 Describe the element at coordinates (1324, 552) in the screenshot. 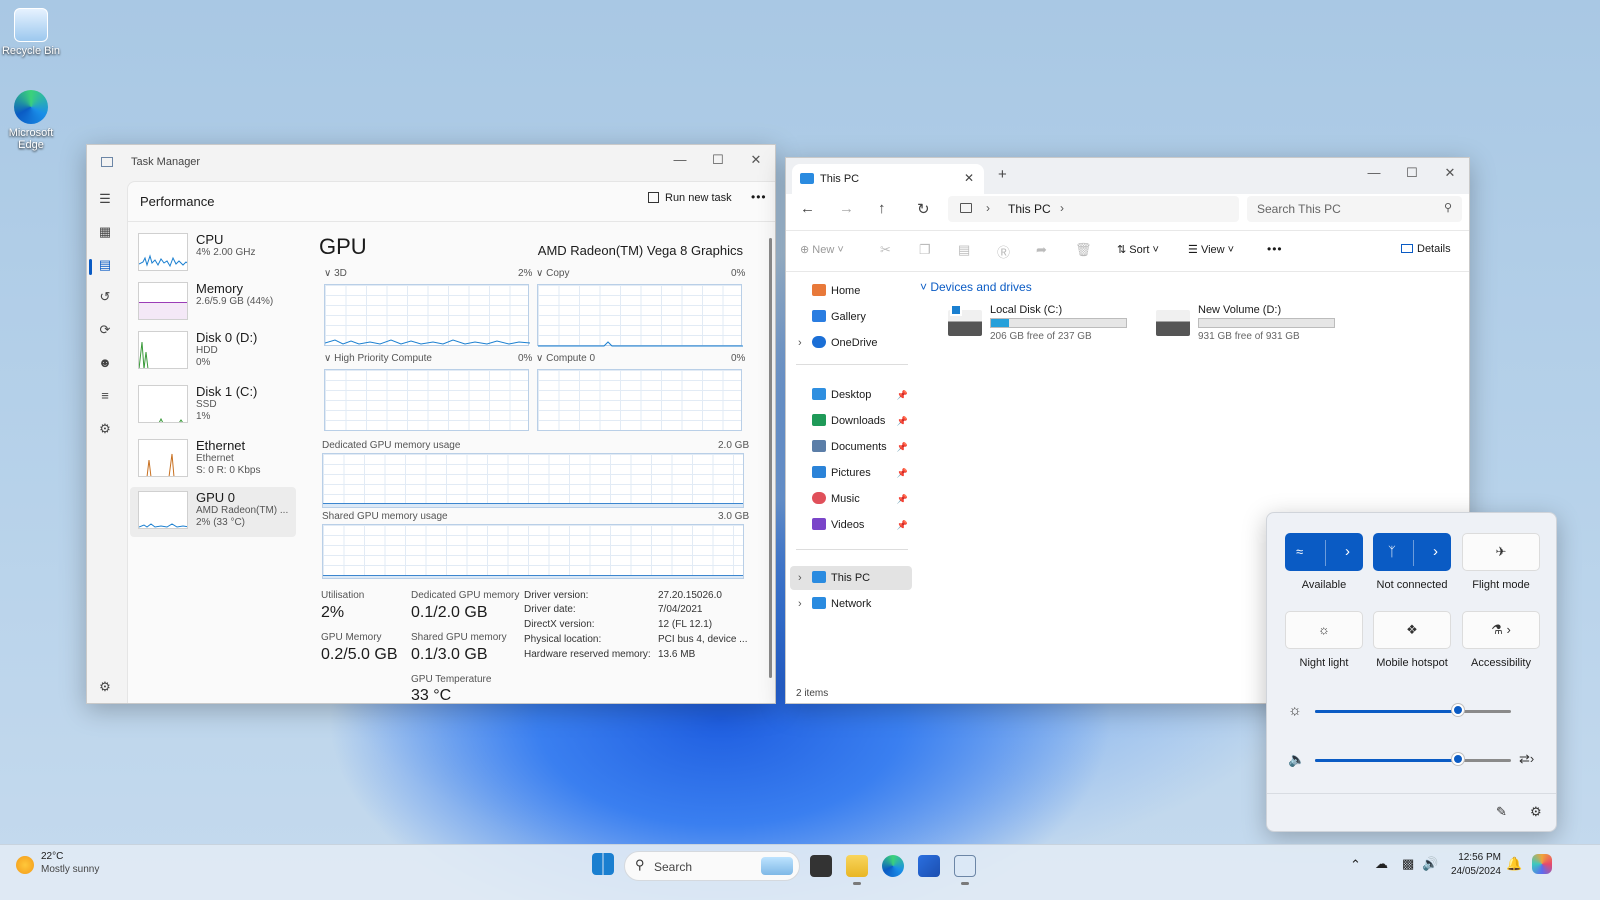

I see `wifi-toggle: ≈ ›` at that location.